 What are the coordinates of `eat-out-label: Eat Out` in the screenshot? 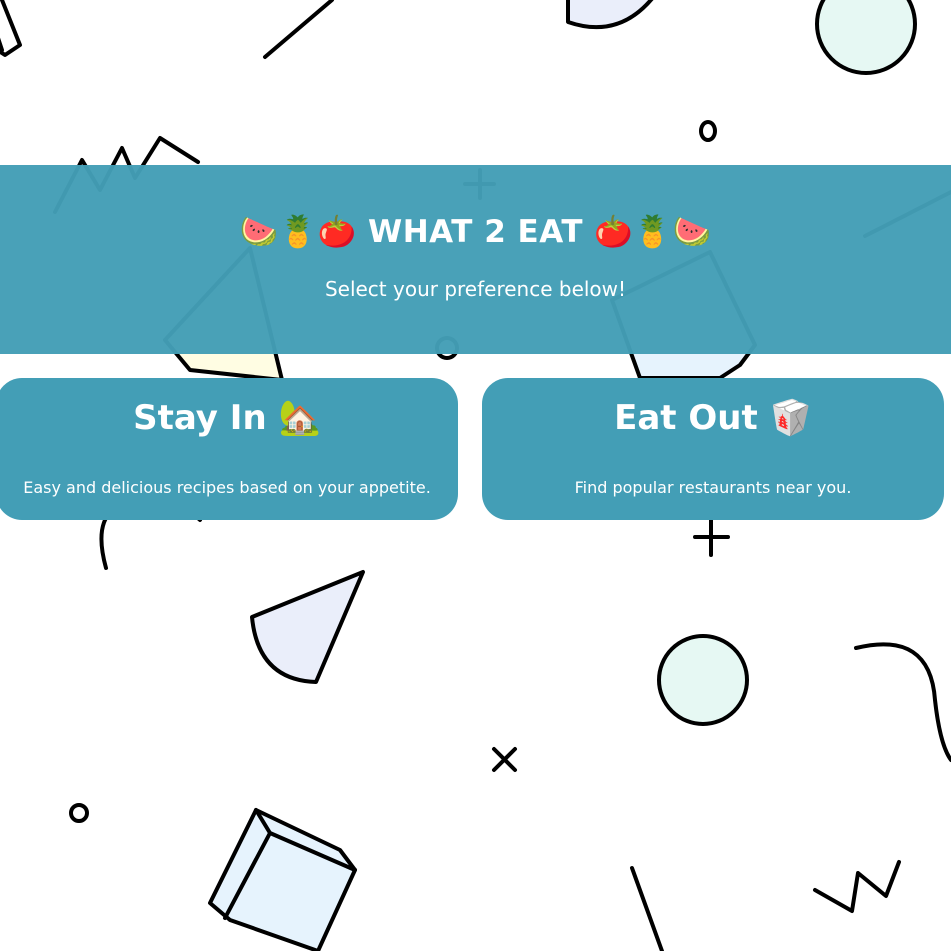 It's located at (686, 418).